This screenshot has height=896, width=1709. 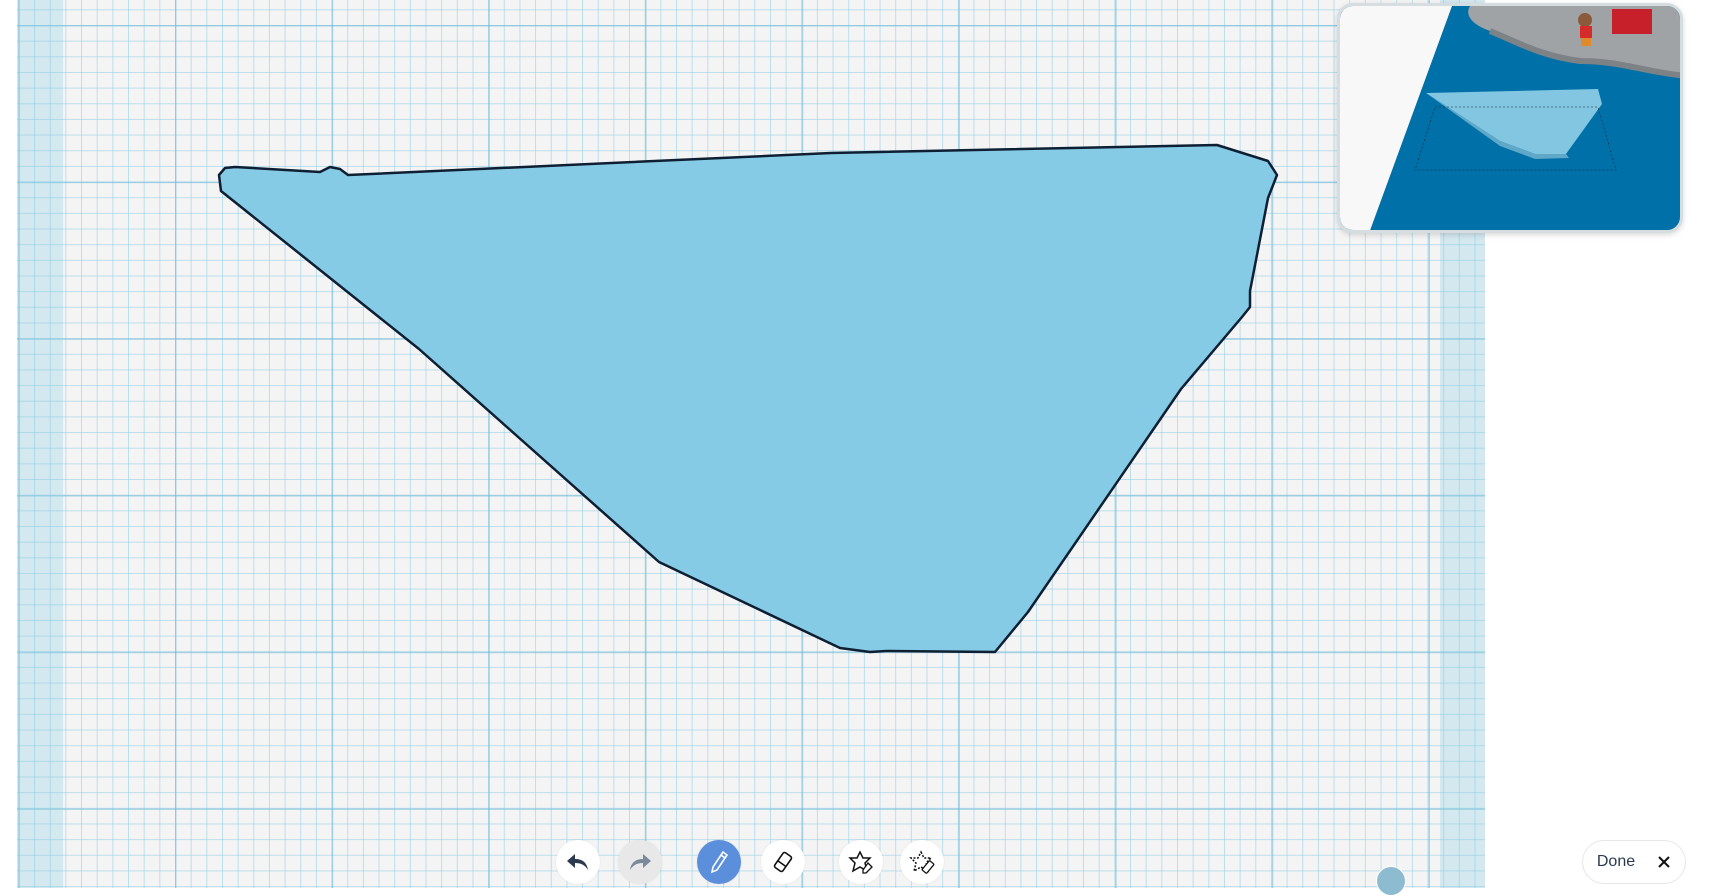 I want to click on shape-erase-tool-button, so click(x=922, y=862).